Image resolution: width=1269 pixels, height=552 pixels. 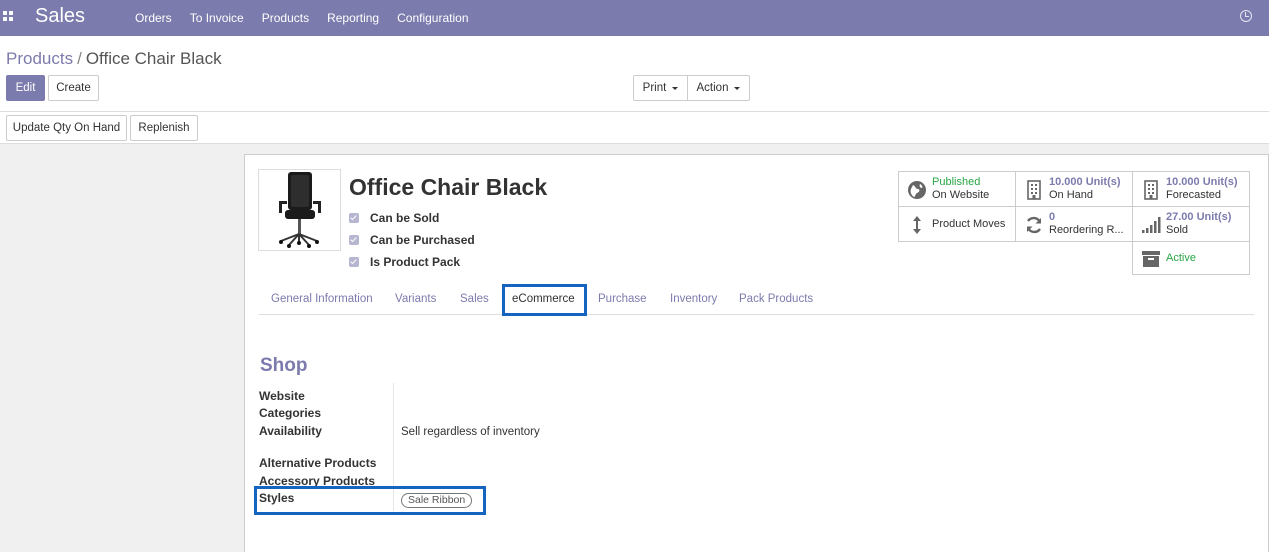 I want to click on flag-label: Can be Purchased, so click(x=422, y=240).